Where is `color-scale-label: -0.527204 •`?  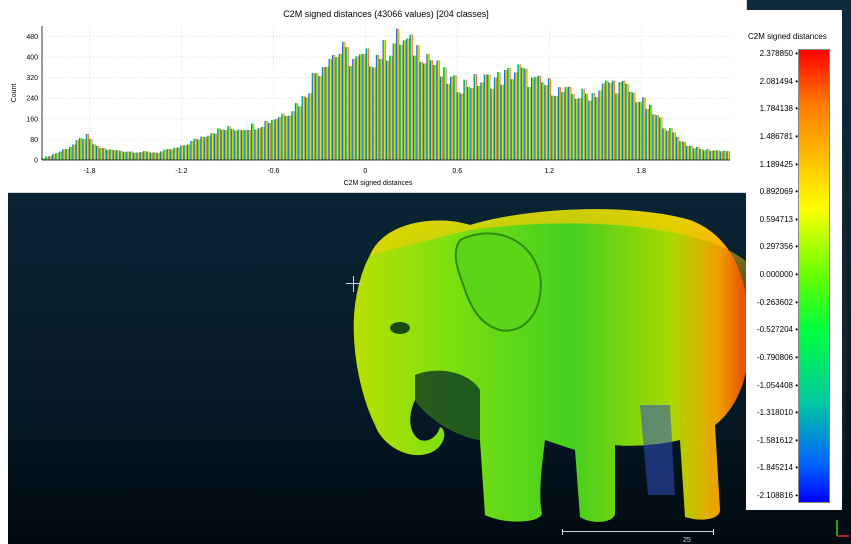 color-scale-label: -0.527204 • is located at coordinates (777, 330).